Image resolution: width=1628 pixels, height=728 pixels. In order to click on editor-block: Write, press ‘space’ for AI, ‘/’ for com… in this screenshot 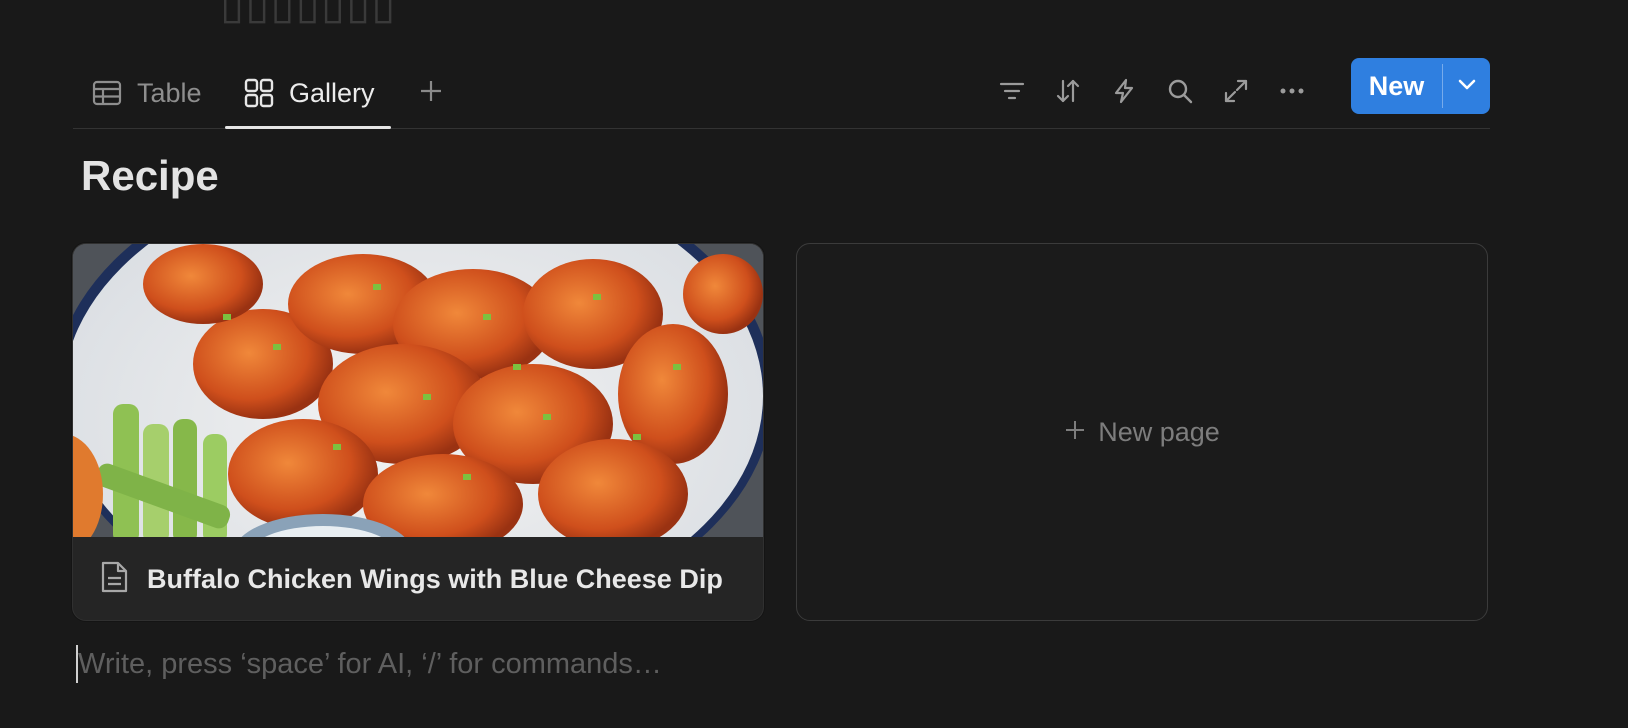, I will do `click(369, 664)`.